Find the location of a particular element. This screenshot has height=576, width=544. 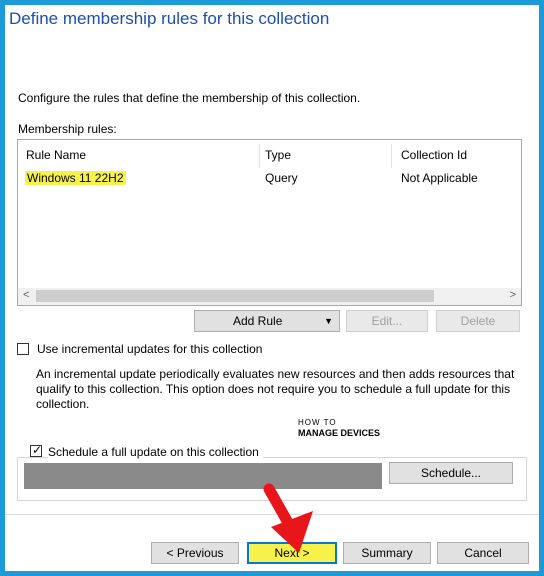

watermark-line1: HOW TO is located at coordinates (317, 422).